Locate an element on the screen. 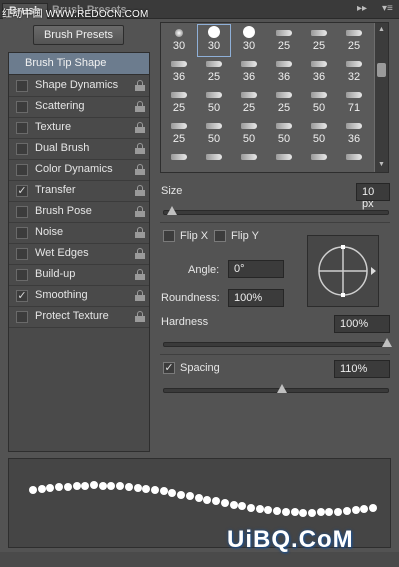 This screenshot has height=567, width=399. option-color-dynamics: Color Dynamics is located at coordinates (79, 170).